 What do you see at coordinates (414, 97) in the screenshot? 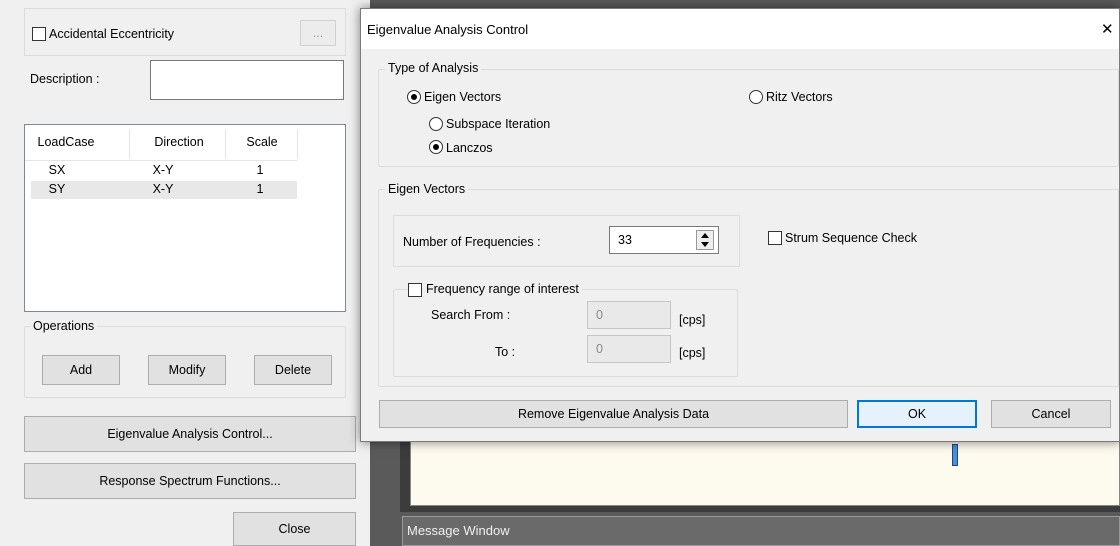
I see `eigen-vectors-radio` at bounding box center [414, 97].